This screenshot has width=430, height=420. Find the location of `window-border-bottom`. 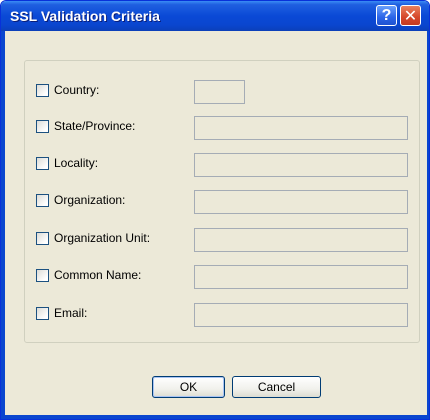

window-border-bottom is located at coordinates (215, 417).